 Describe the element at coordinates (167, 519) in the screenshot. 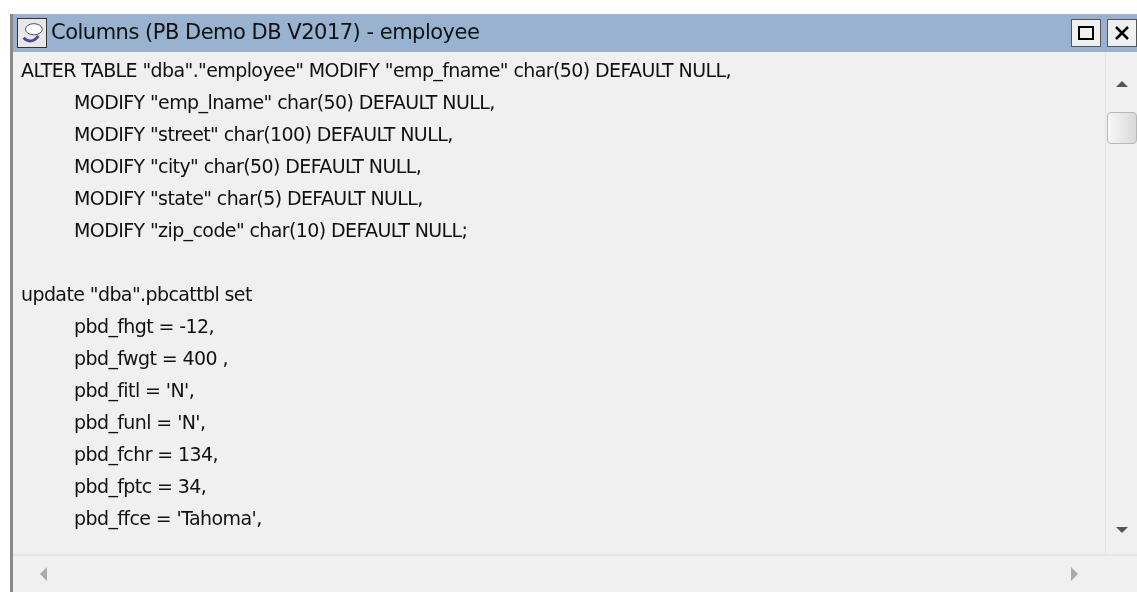

I see `code-line: pbd_ffce = 'Tahoma',` at that location.